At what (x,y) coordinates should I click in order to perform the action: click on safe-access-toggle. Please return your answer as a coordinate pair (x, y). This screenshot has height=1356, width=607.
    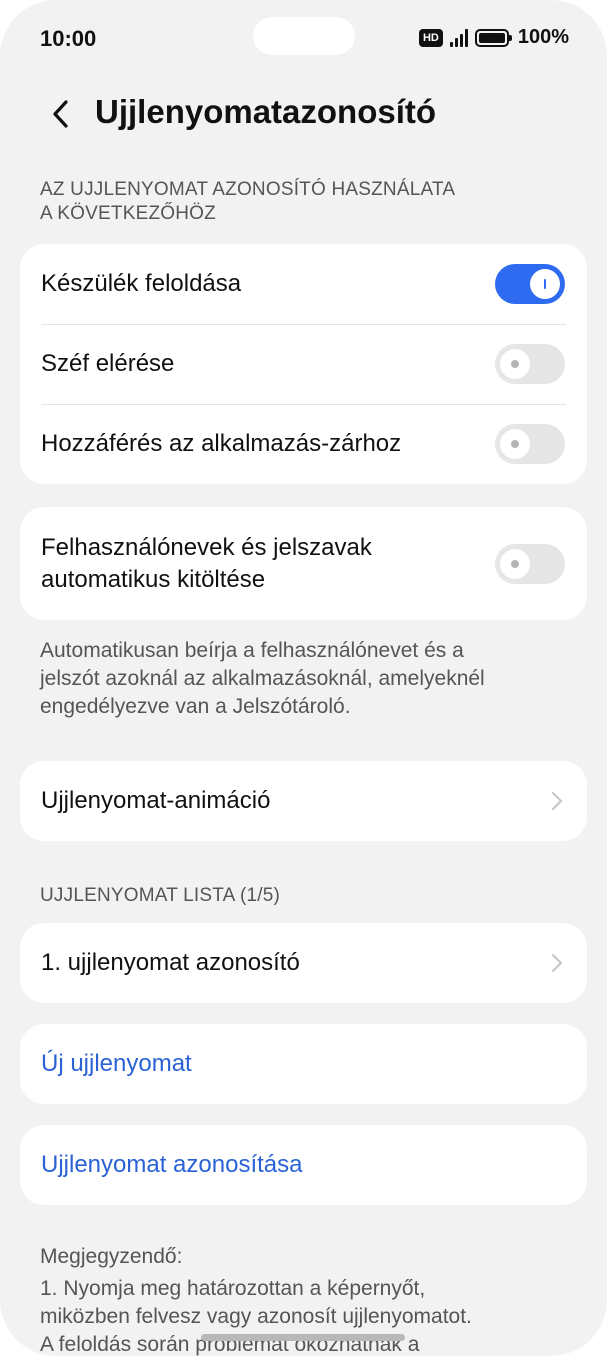
    Looking at the image, I should click on (530, 364).